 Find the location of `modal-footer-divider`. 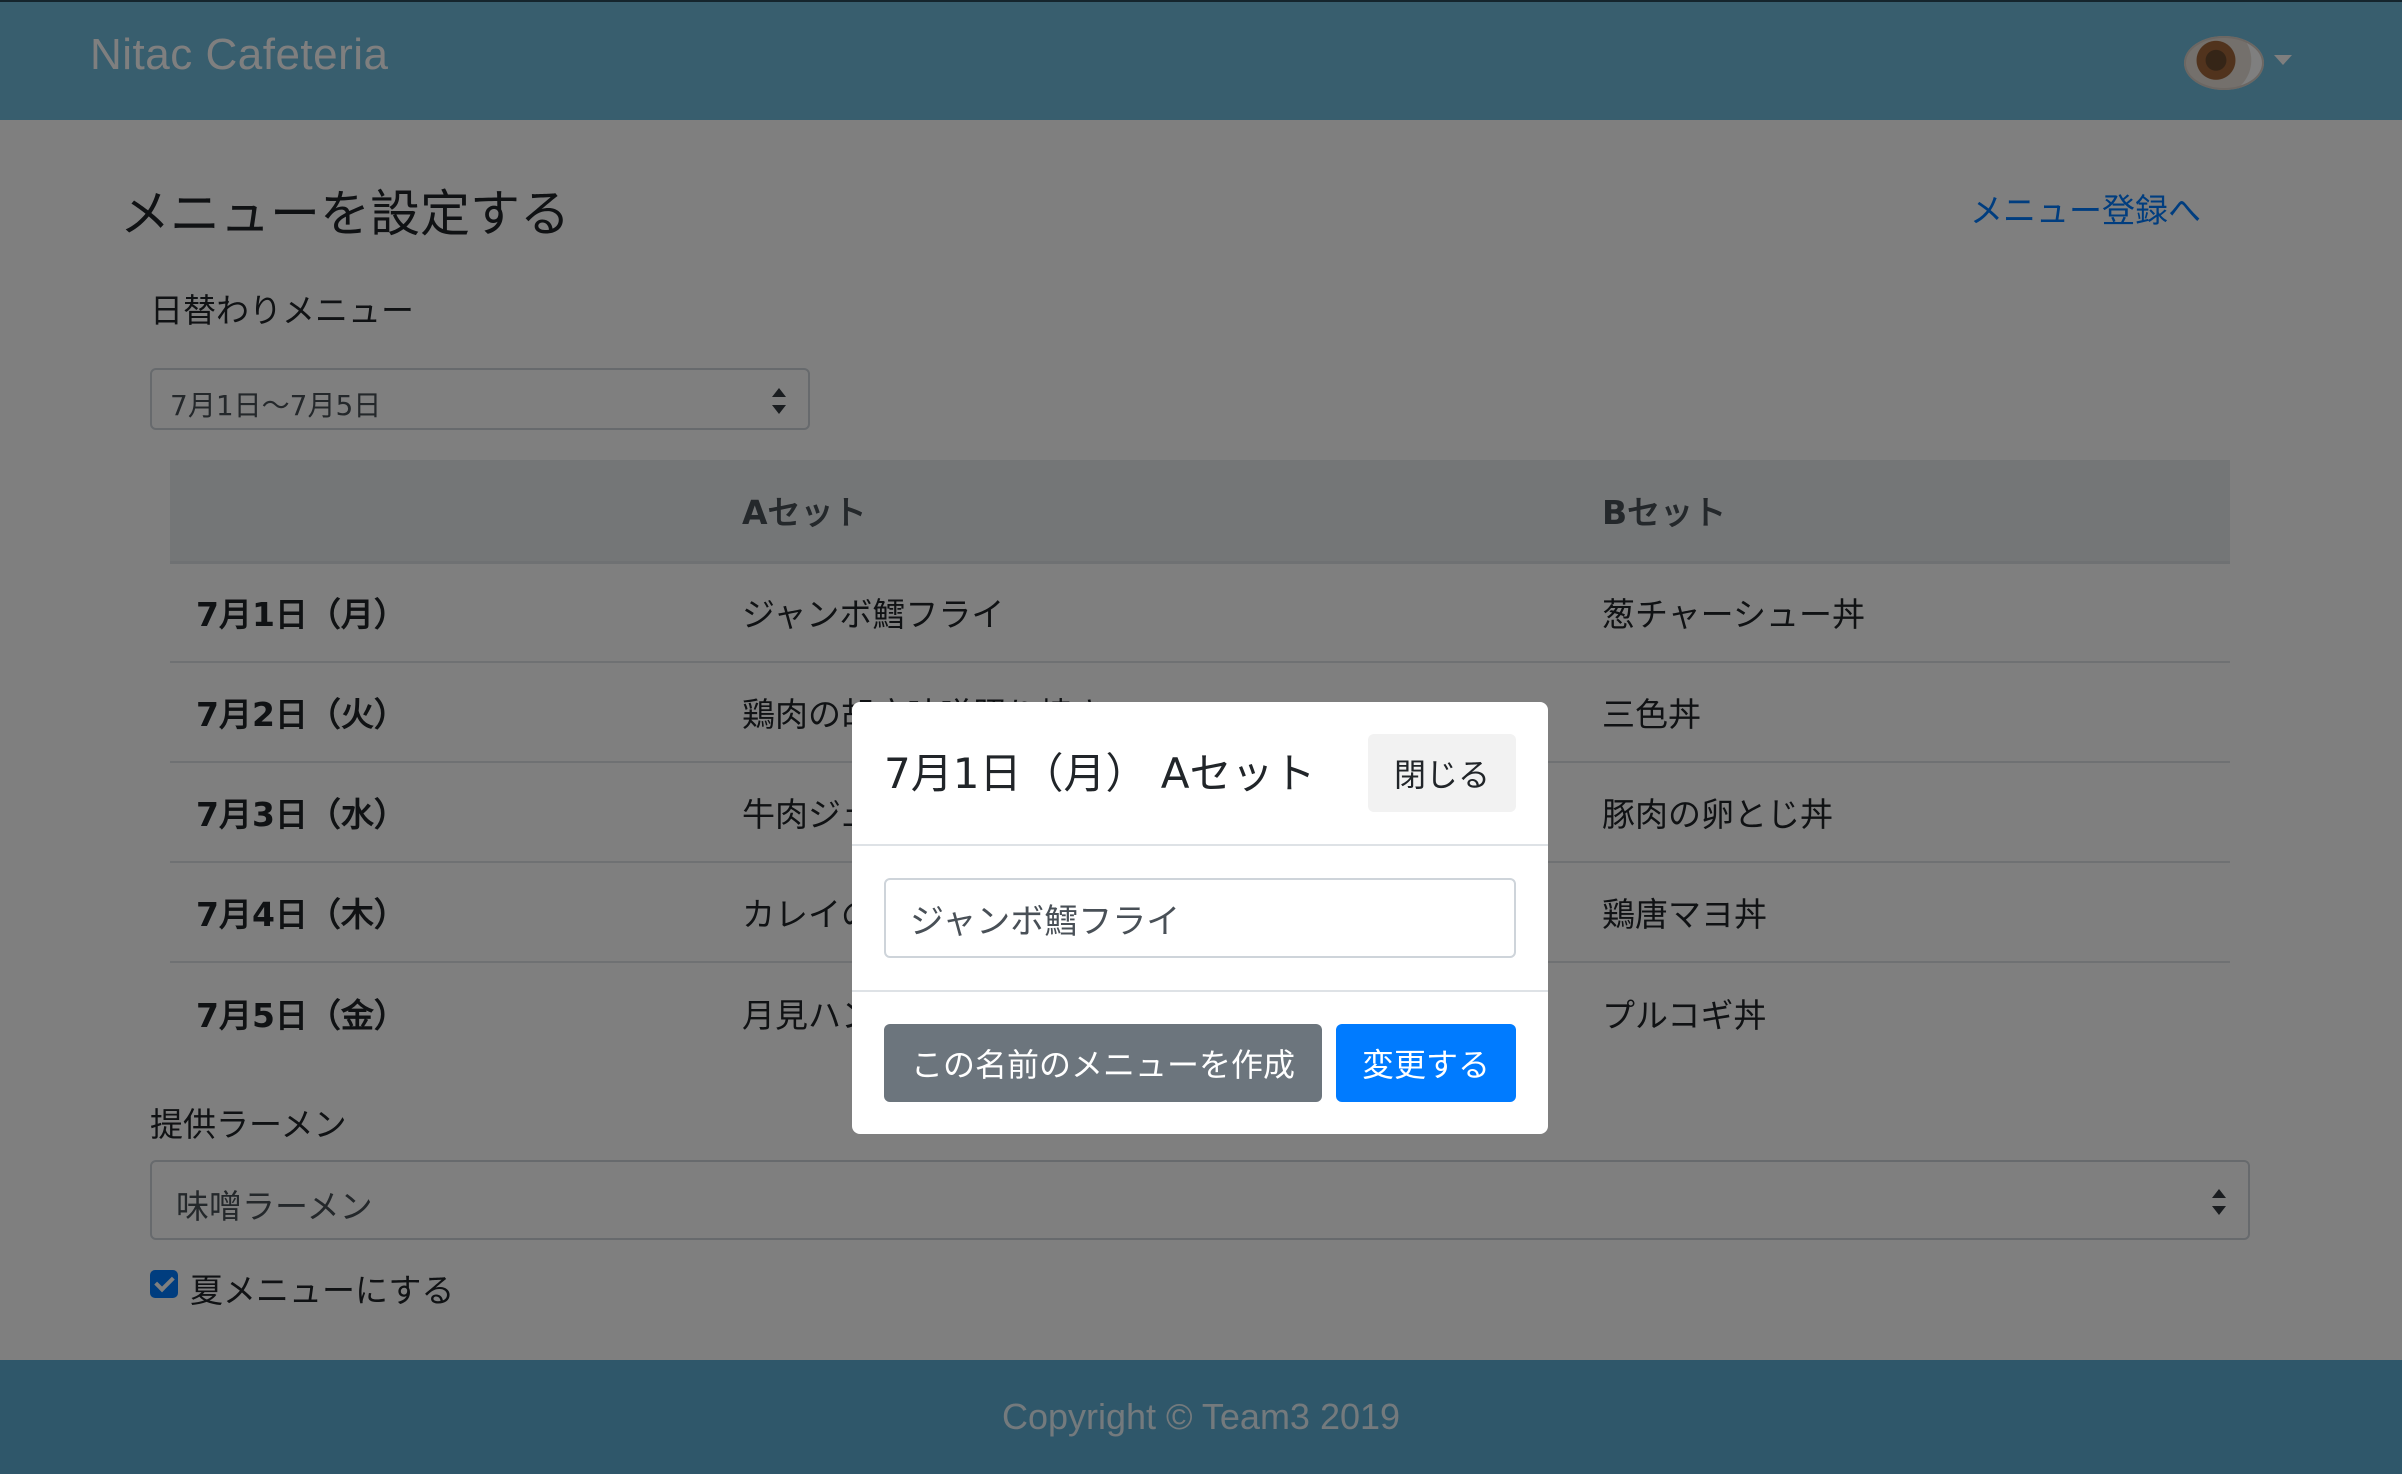

modal-footer-divider is located at coordinates (1200, 991).